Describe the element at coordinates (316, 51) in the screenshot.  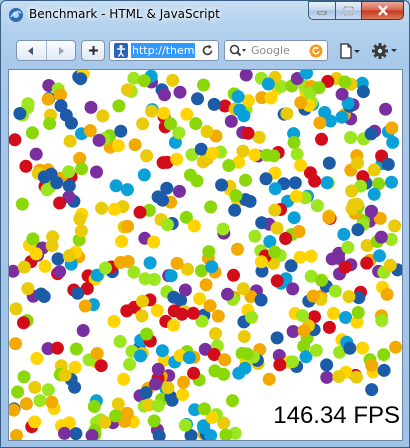
I see `search-go-icon` at that location.